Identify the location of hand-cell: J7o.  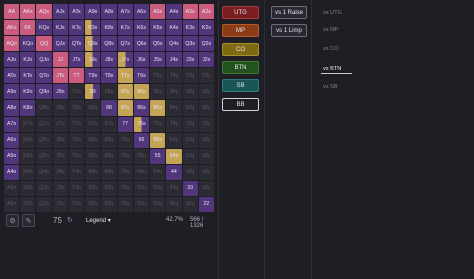
(60, 124).